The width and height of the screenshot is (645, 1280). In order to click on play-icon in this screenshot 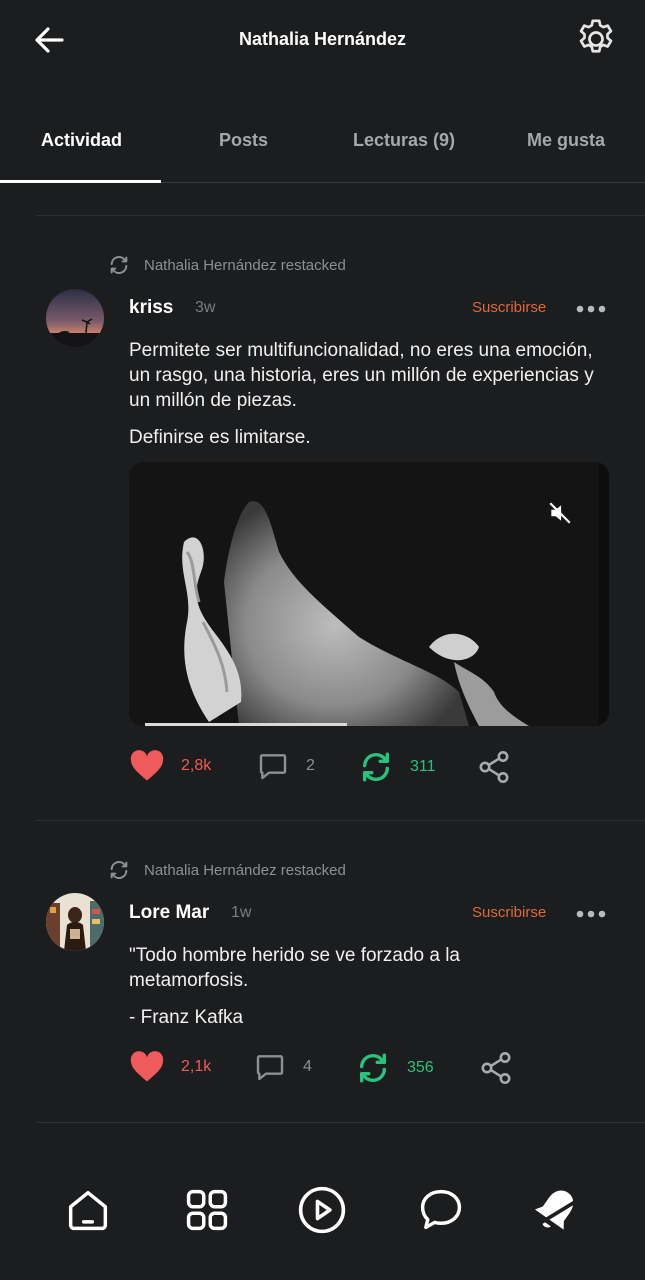, I will do `click(322, 1210)`.